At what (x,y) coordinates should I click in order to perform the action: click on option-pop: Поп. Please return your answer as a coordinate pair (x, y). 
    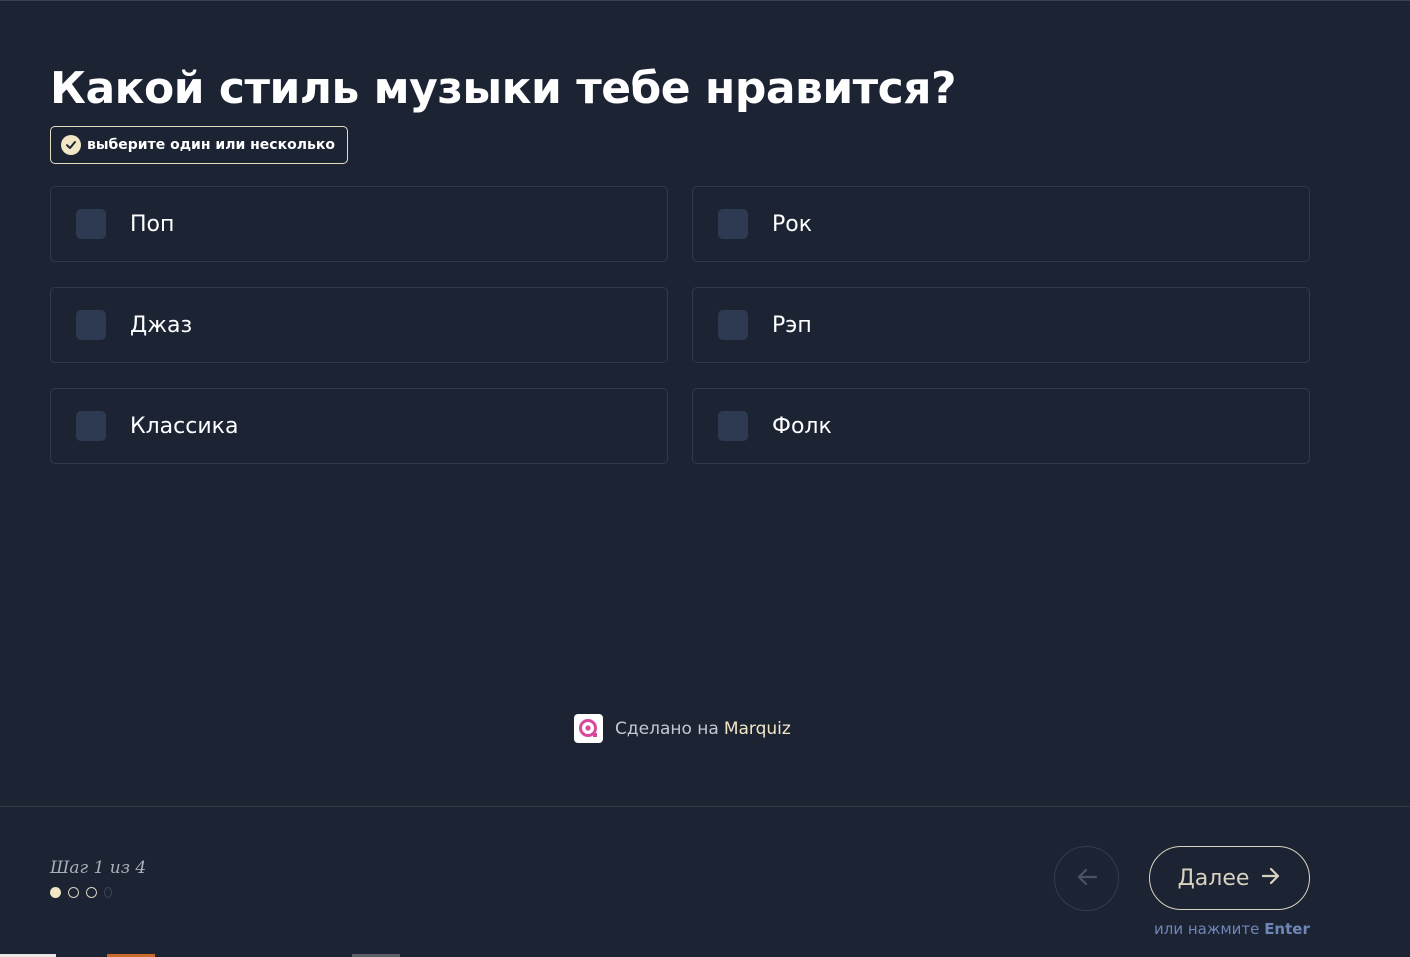
    Looking at the image, I should click on (359, 224).